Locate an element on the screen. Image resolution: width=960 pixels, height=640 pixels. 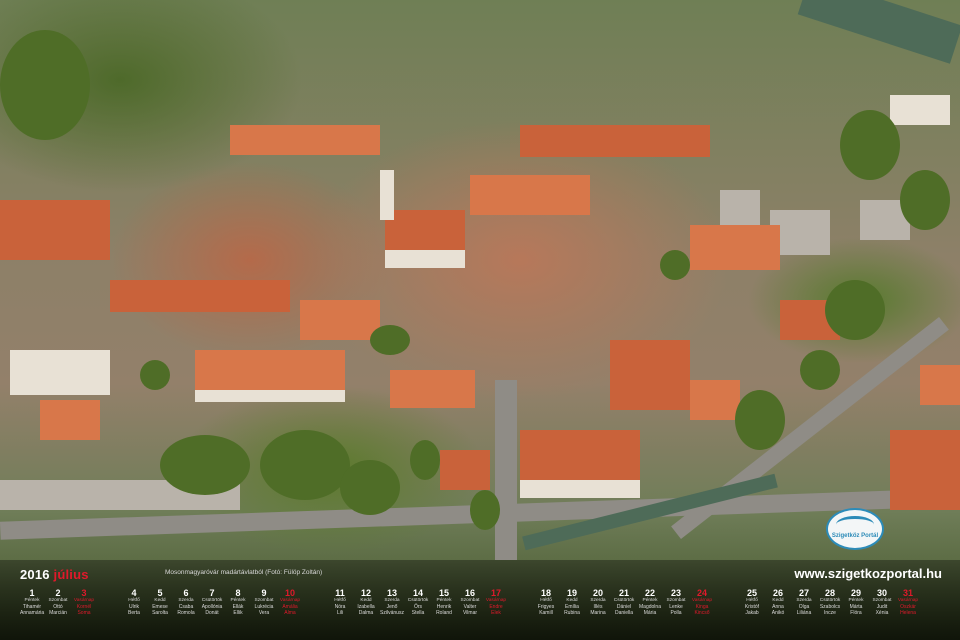
day-number: 29 is located at coordinates (855, 593).